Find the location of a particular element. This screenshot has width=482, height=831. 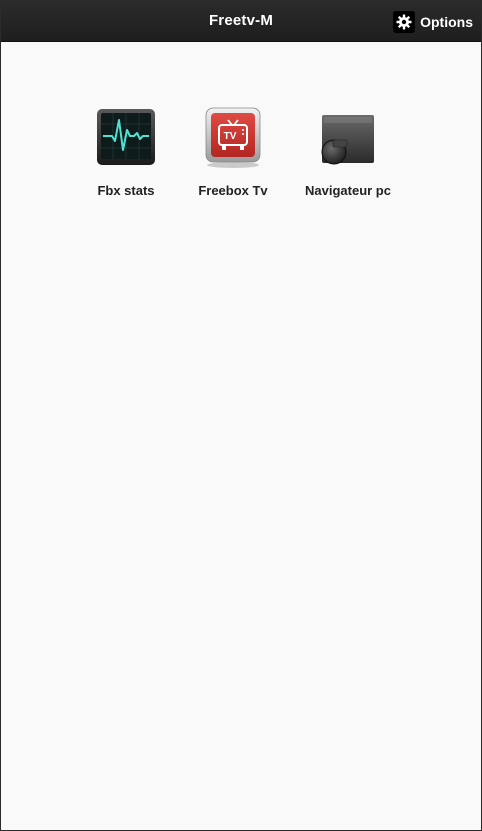

app-label: Freebox Tv is located at coordinates (233, 190).